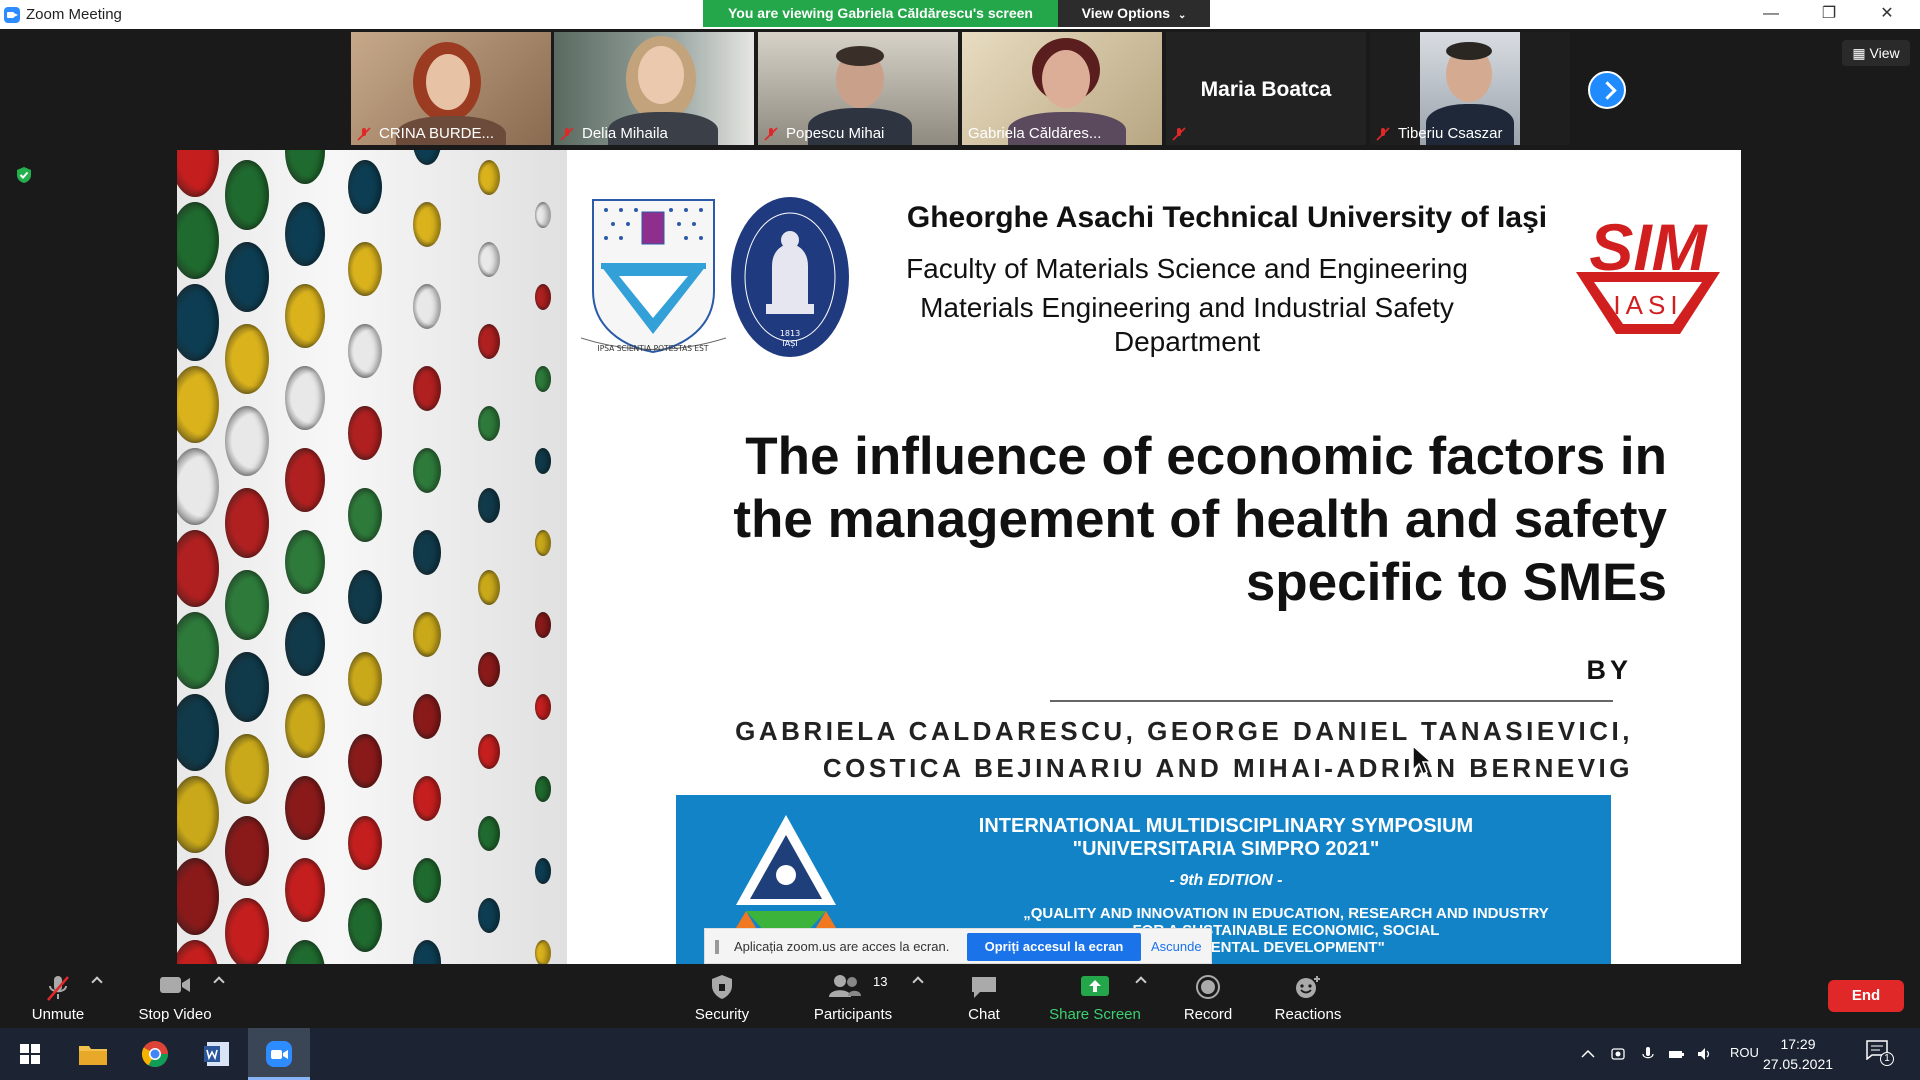 Image resolution: width=1920 pixels, height=1080 pixels. What do you see at coordinates (960, 1054) in the screenshot?
I see `windows-taskbar: ROU 17:29 27.05.2021 1` at bounding box center [960, 1054].